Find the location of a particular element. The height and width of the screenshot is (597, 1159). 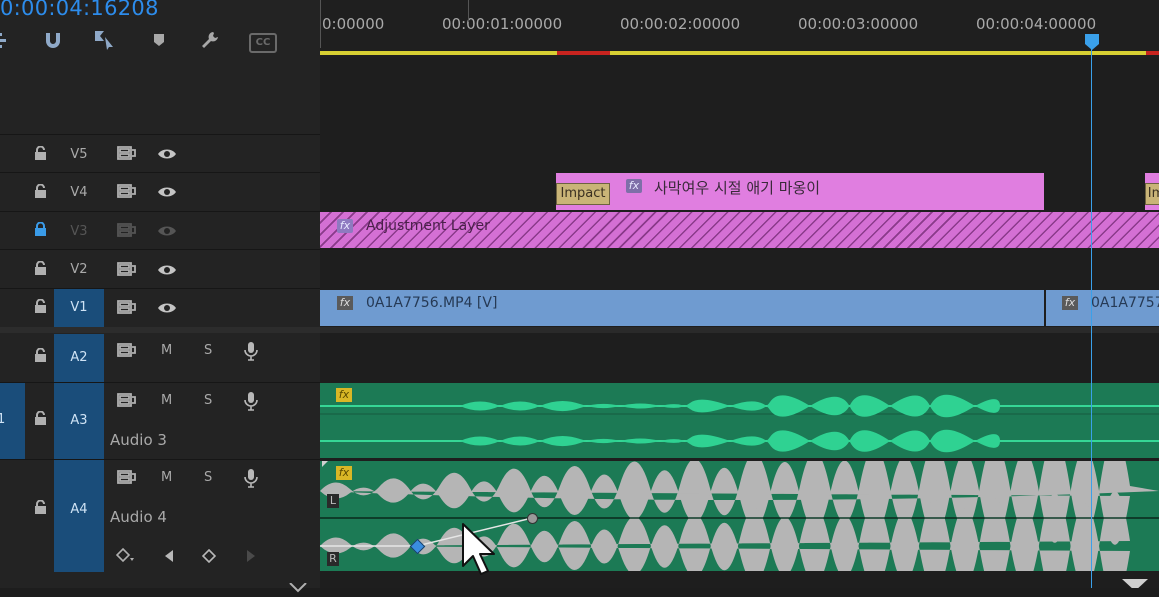

playhead-handle-icon is located at coordinates (1092, 44).